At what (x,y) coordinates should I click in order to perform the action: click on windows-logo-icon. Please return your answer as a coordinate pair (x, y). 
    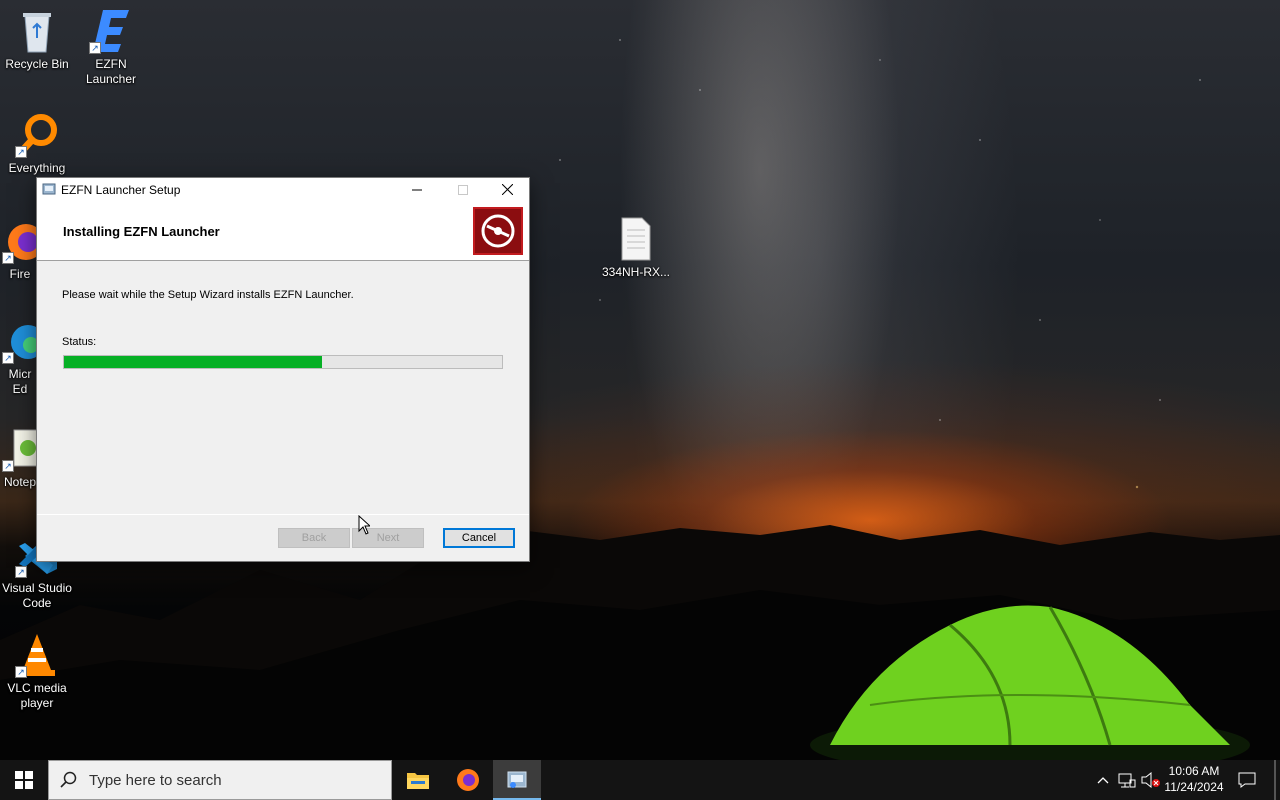
    Looking at the image, I should click on (24, 780).